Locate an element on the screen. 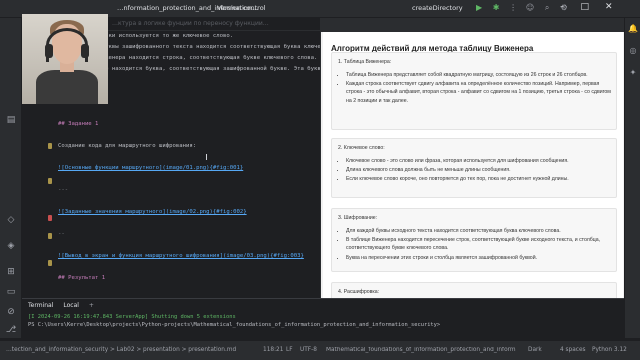 The image size is (640, 360). maximize-icon: □ is located at coordinates (585, 7).